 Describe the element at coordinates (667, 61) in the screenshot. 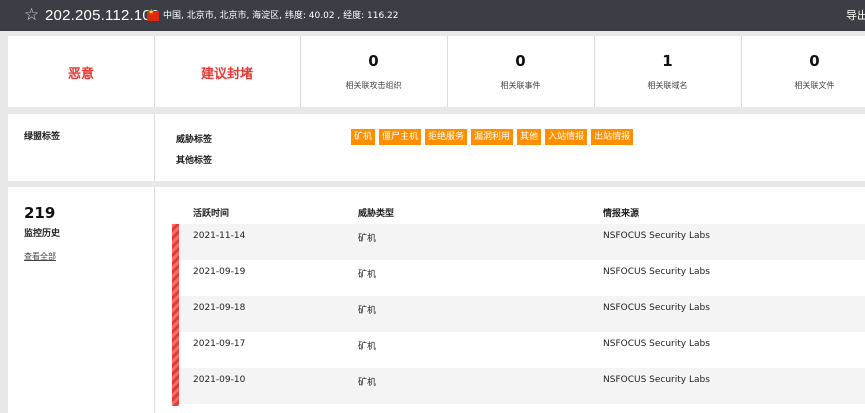

I see `stat-value-domains: 1` at that location.